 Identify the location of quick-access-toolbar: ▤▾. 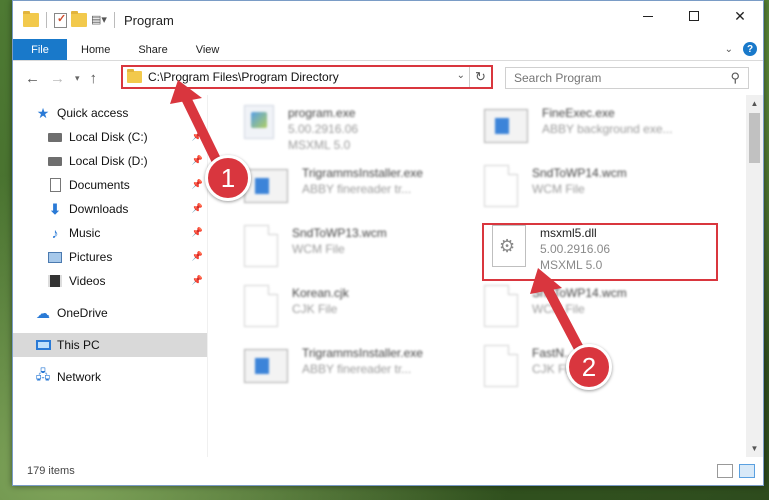
(65, 19).